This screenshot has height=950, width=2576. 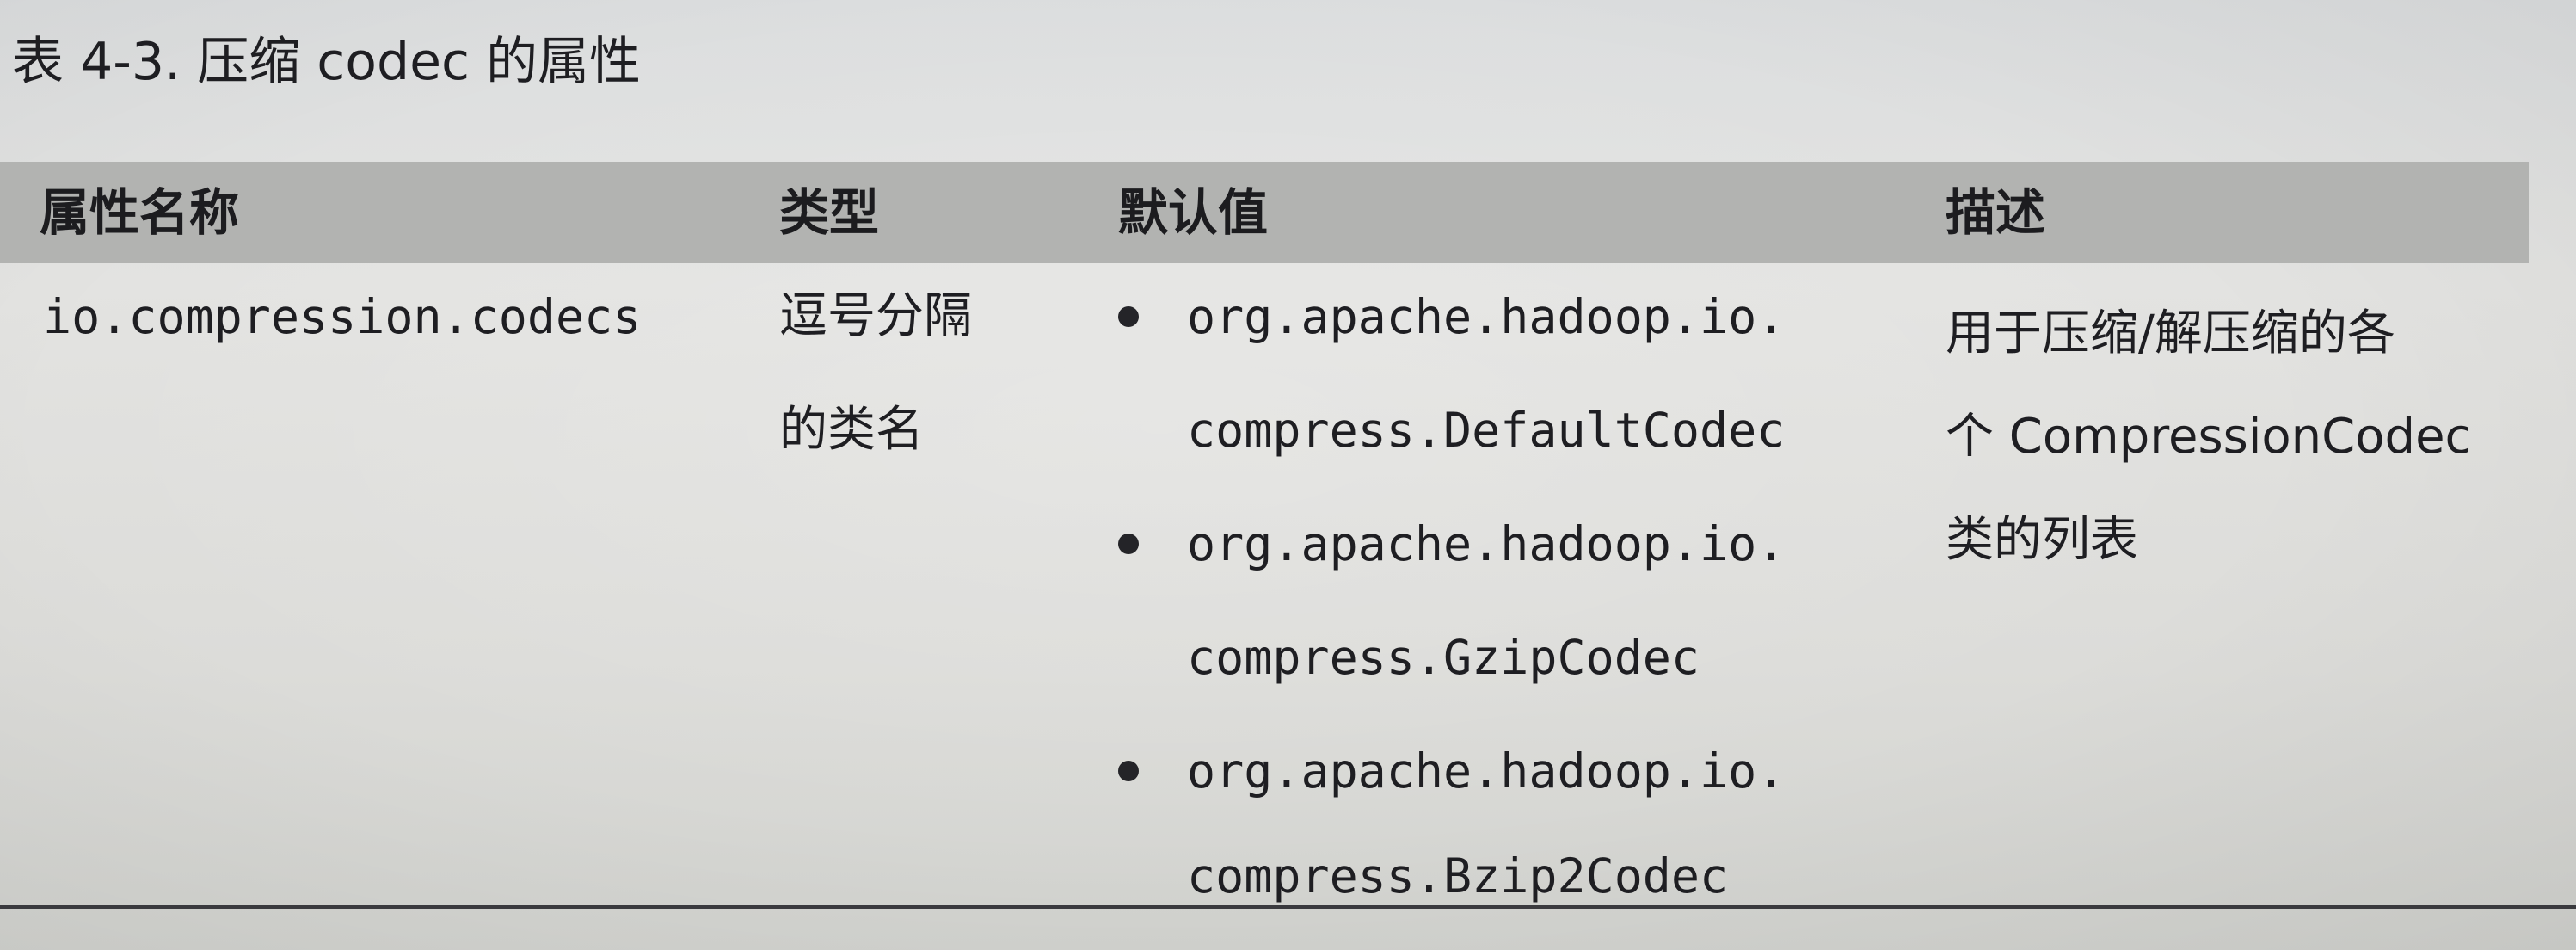 I want to click on cell-description-line-2: 个 CompressionCodec, so click(x=2209, y=437).